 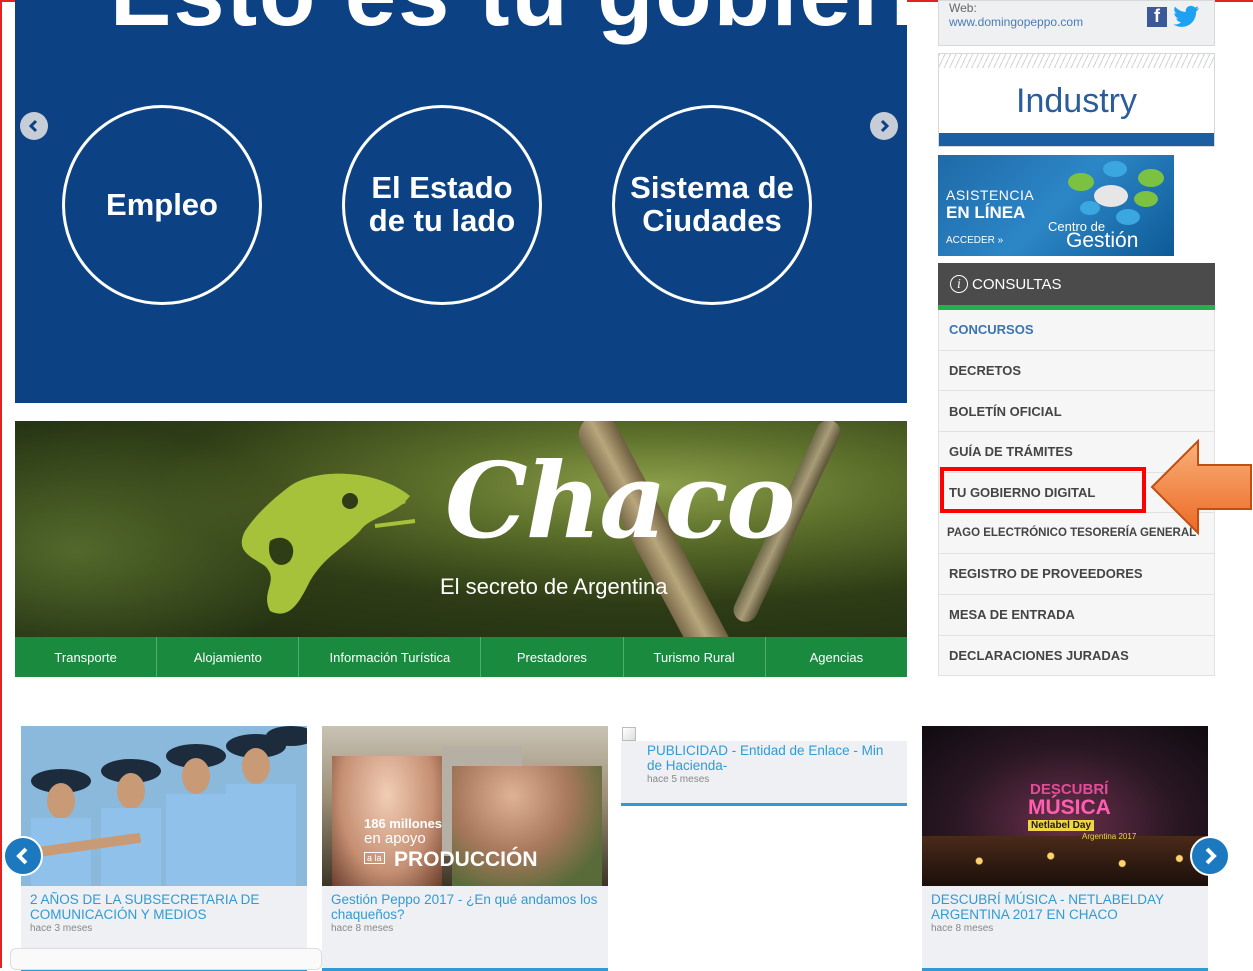 What do you see at coordinates (466, 859) in the screenshot?
I see `image-text: PRODUCCIÓN` at bounding box center [466, 859].